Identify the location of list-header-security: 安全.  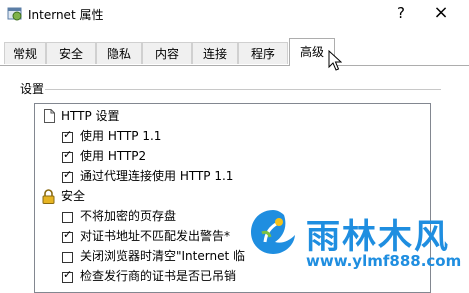
(73, 196).